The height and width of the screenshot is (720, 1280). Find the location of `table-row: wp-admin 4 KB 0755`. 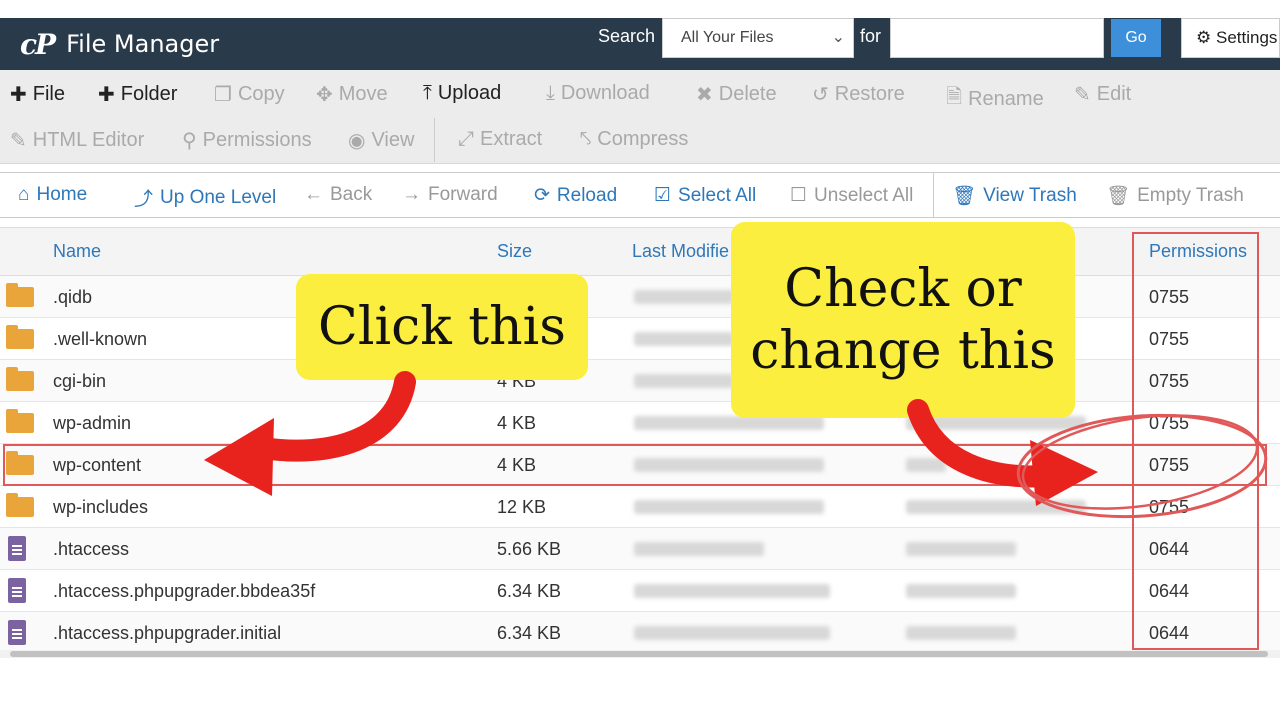

table-row: wp-admin 4 KB 0755 is located at coordinates (640, 423).